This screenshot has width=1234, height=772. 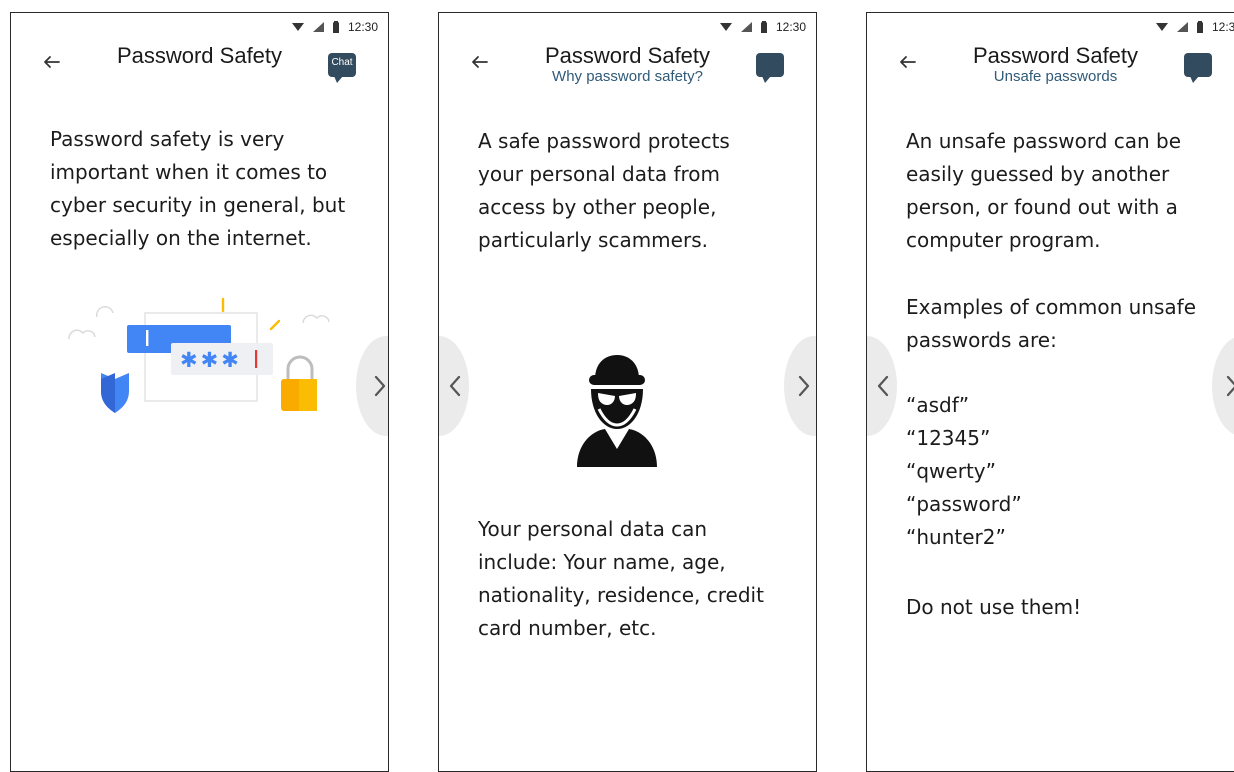 I want to click on paragraph: Examples of common unsafe passwords are:, so click(x=1051, y=323).